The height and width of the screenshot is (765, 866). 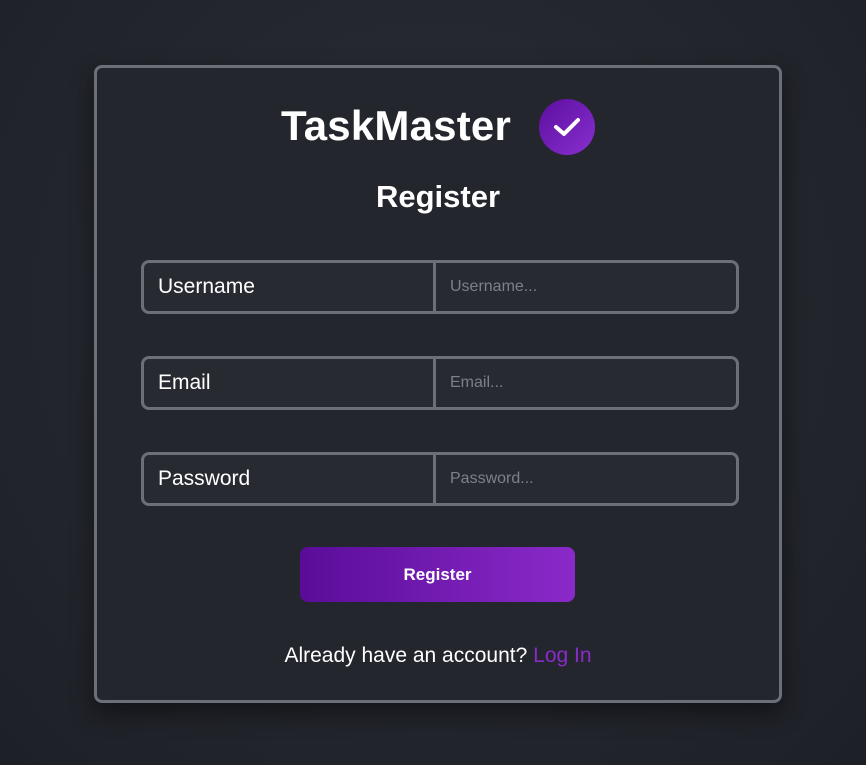 I want to click on email-label: Email, so click(x=290, y=383).